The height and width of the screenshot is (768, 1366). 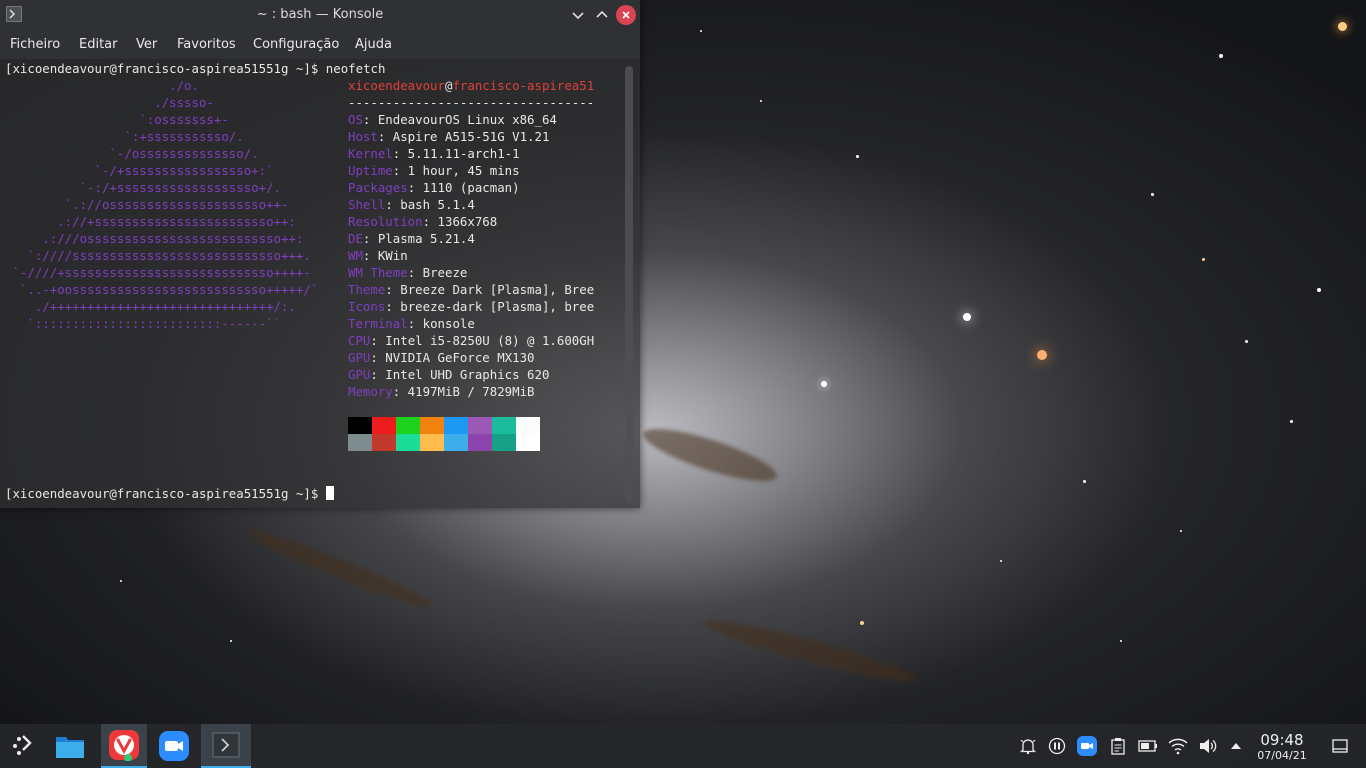 I want to click on text-cursor, so click(x=329, y=493).